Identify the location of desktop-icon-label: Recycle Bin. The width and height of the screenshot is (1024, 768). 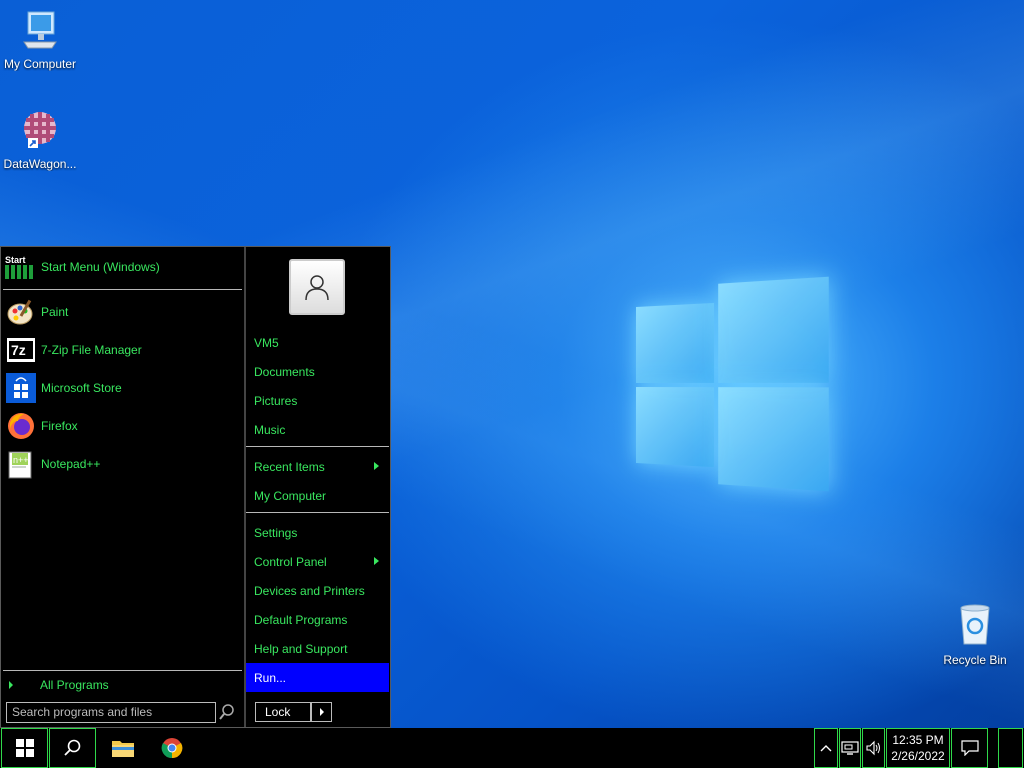
(975, 660).